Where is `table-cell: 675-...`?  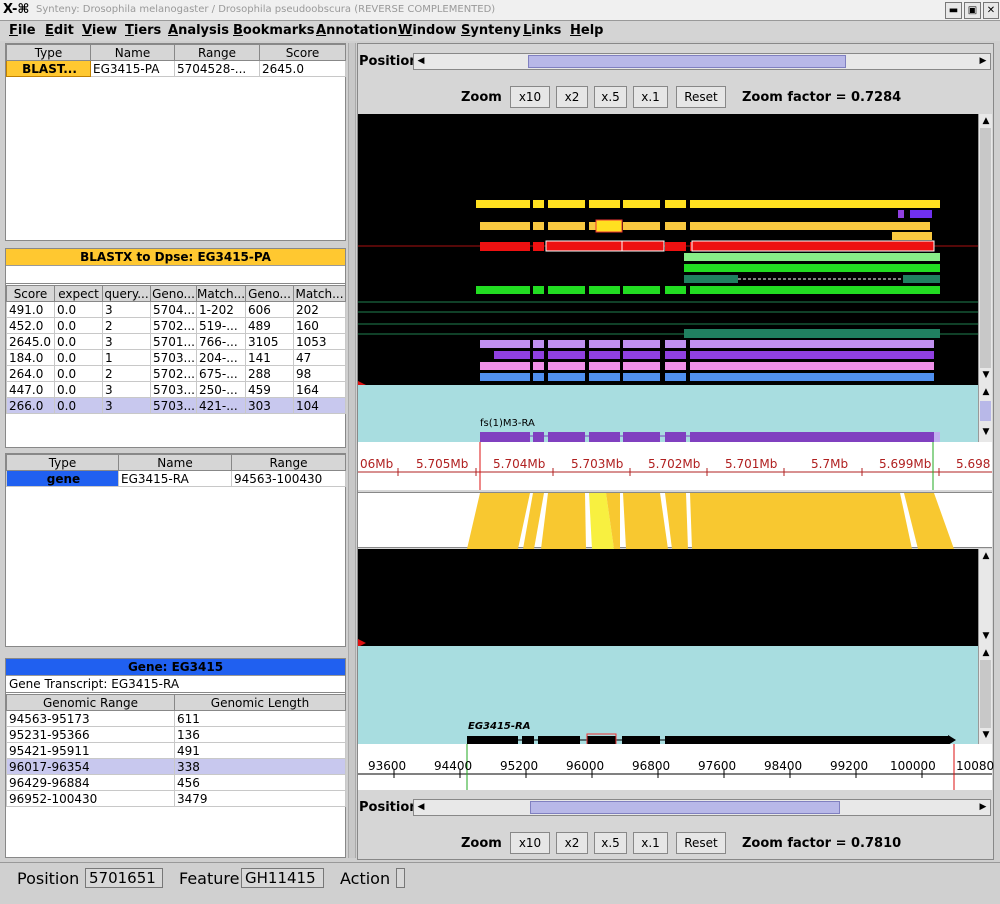
table-cell: 675-... is located at coordinates (221, 373).